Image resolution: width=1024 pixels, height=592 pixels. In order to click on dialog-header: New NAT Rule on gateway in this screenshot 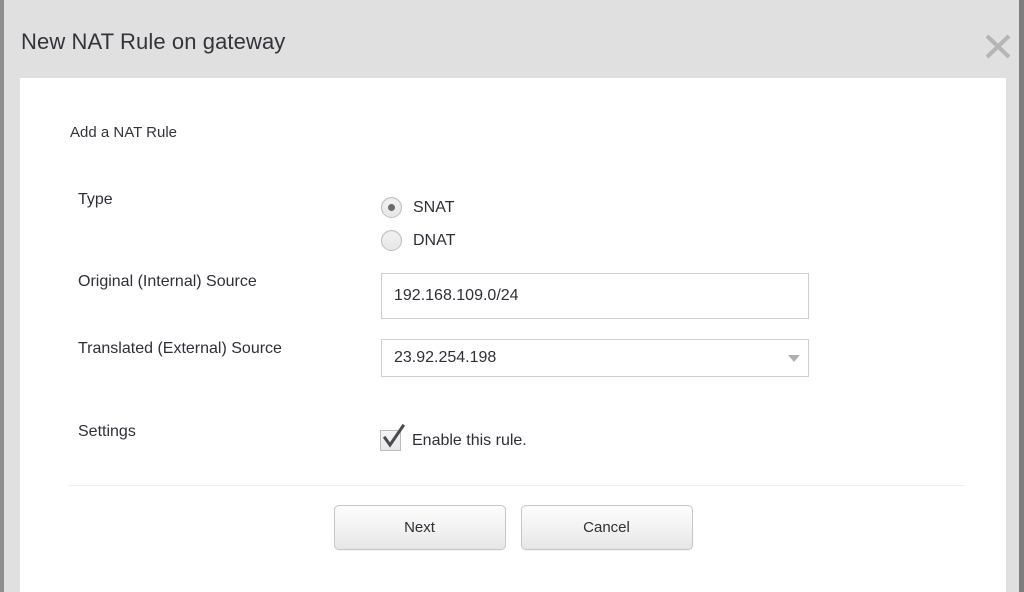, I will do `click(511, 39)`.